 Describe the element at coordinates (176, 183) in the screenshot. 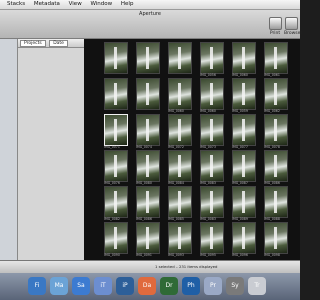

I see `thumbnail-caption: IMG_0084` at that location.